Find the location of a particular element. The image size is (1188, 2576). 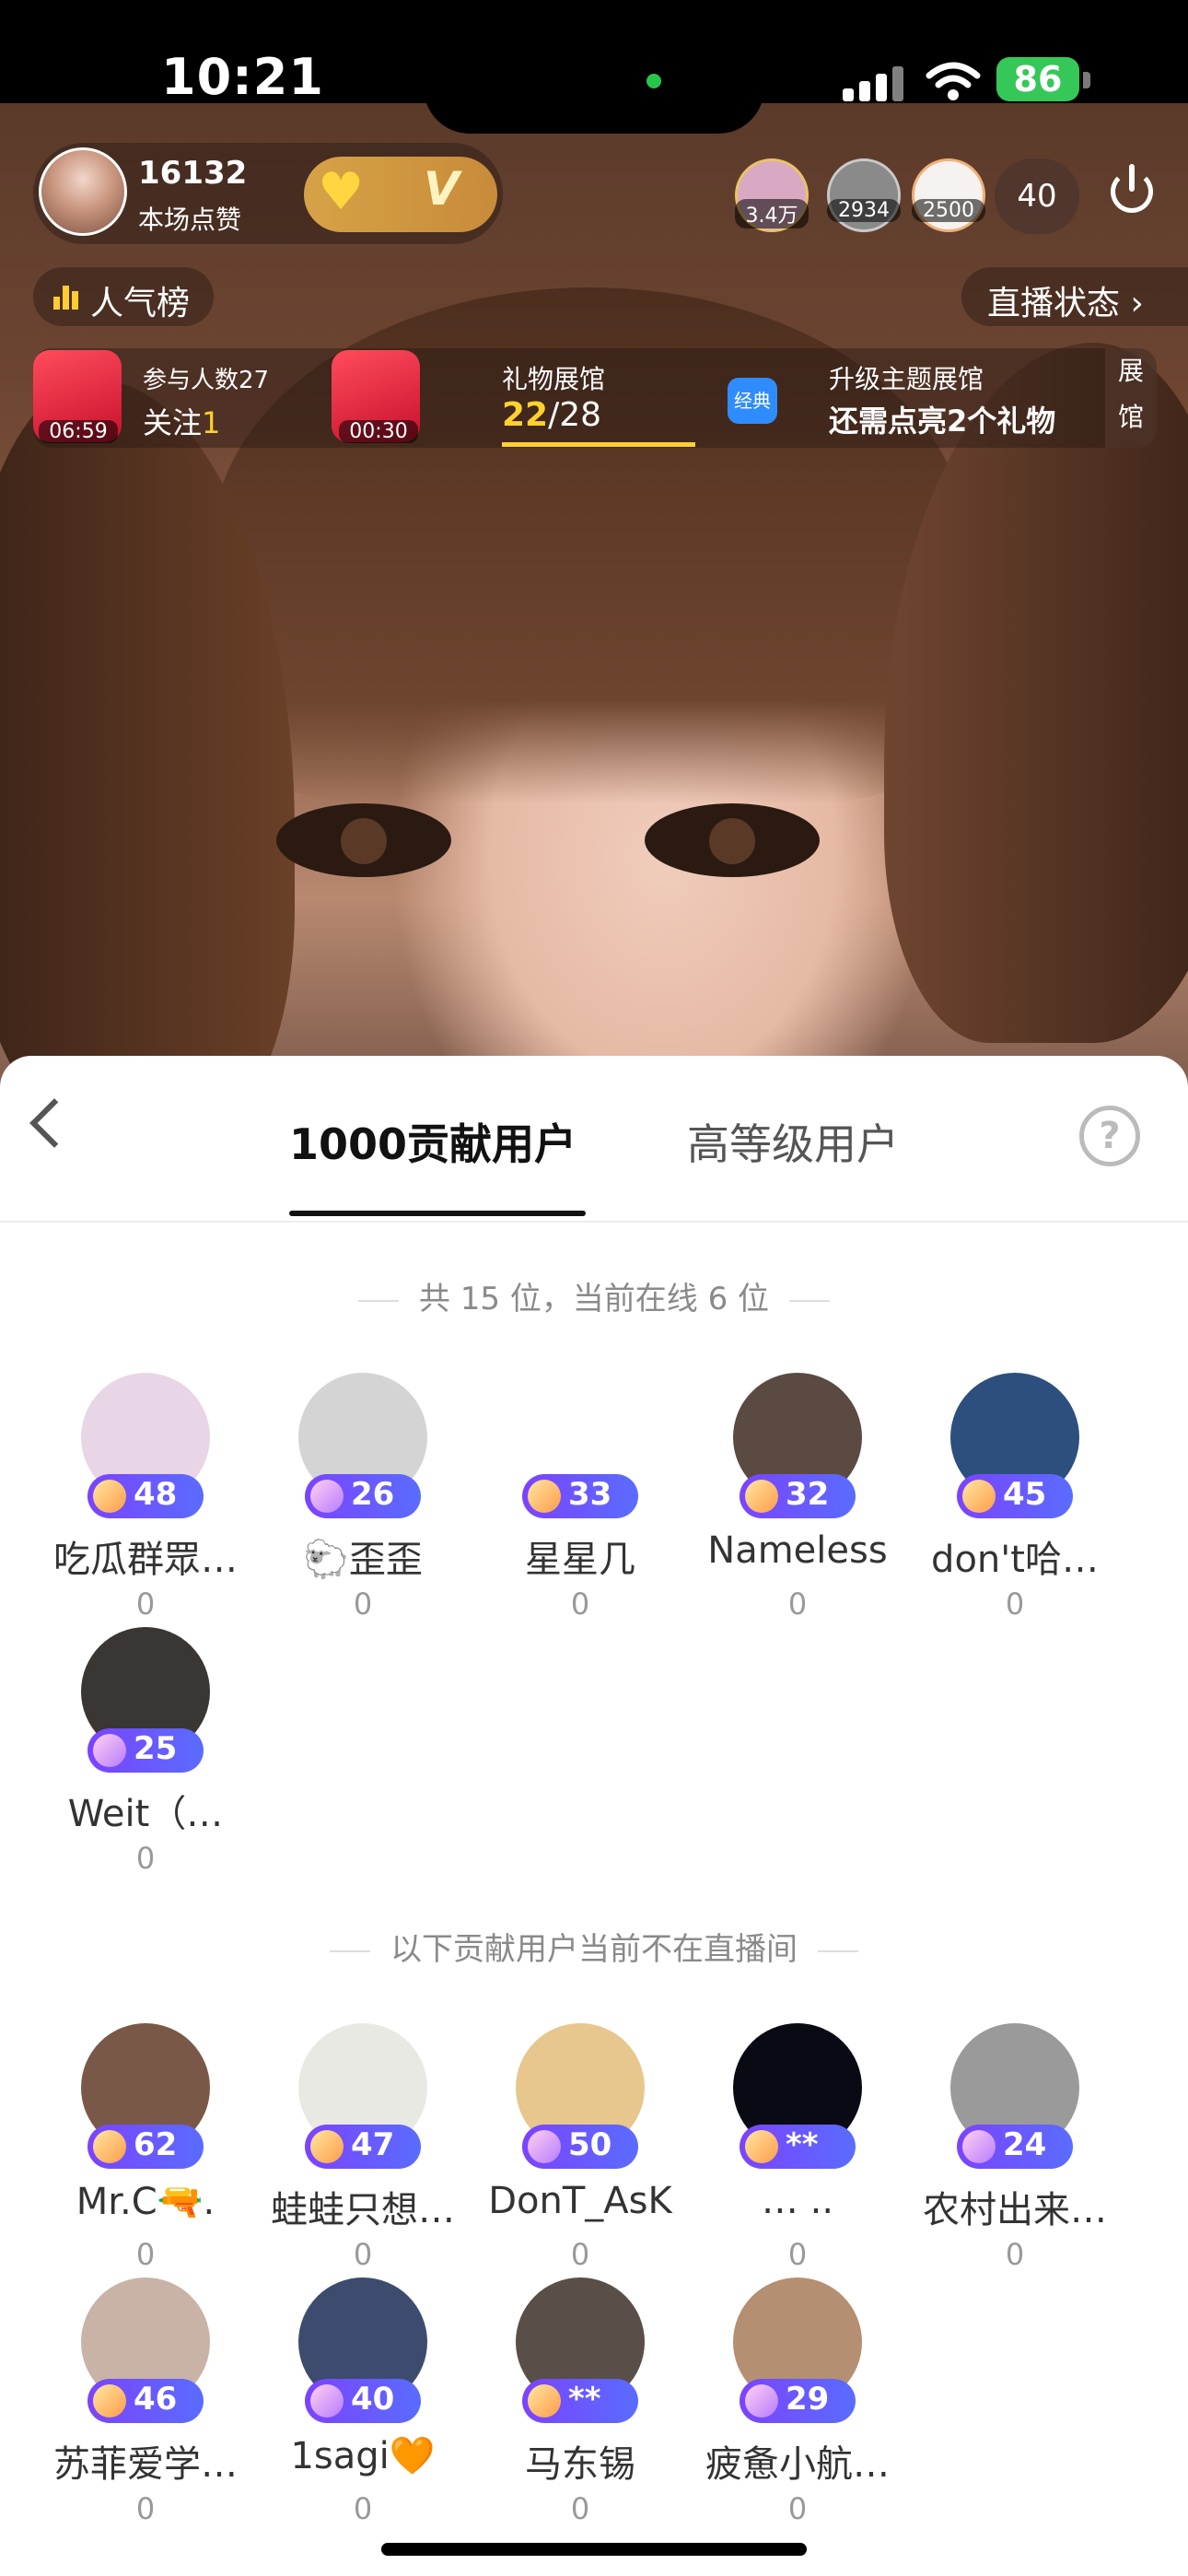

contributor-user: 24 农村出来… 0 is located at coordinates (1015, 2161).